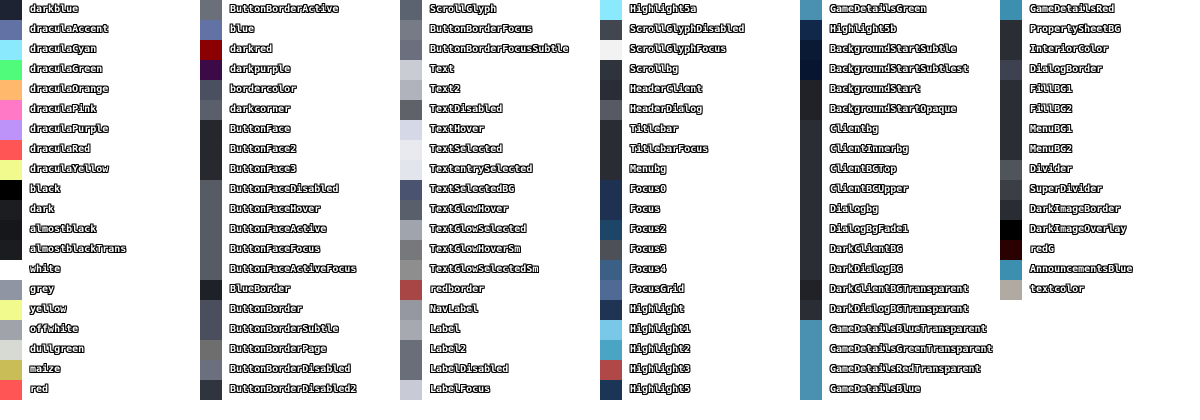  What do you see at coordinates (484, 70) in the screenshot?
I see `swatch-row: Text` at bounding box center [484, 70].